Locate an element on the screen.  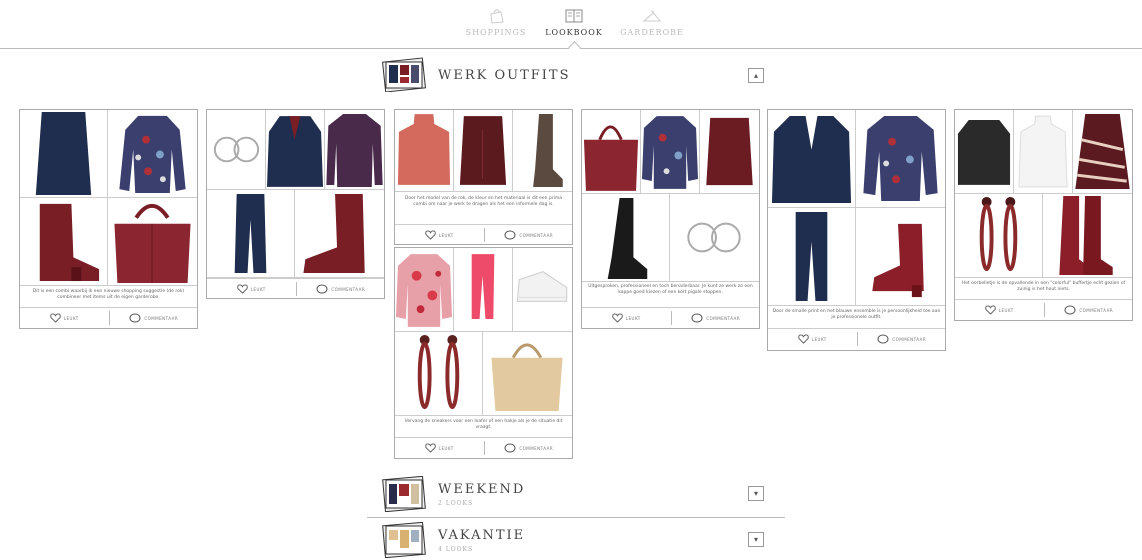
item-sweater-image is located at coordinates (354, 150).